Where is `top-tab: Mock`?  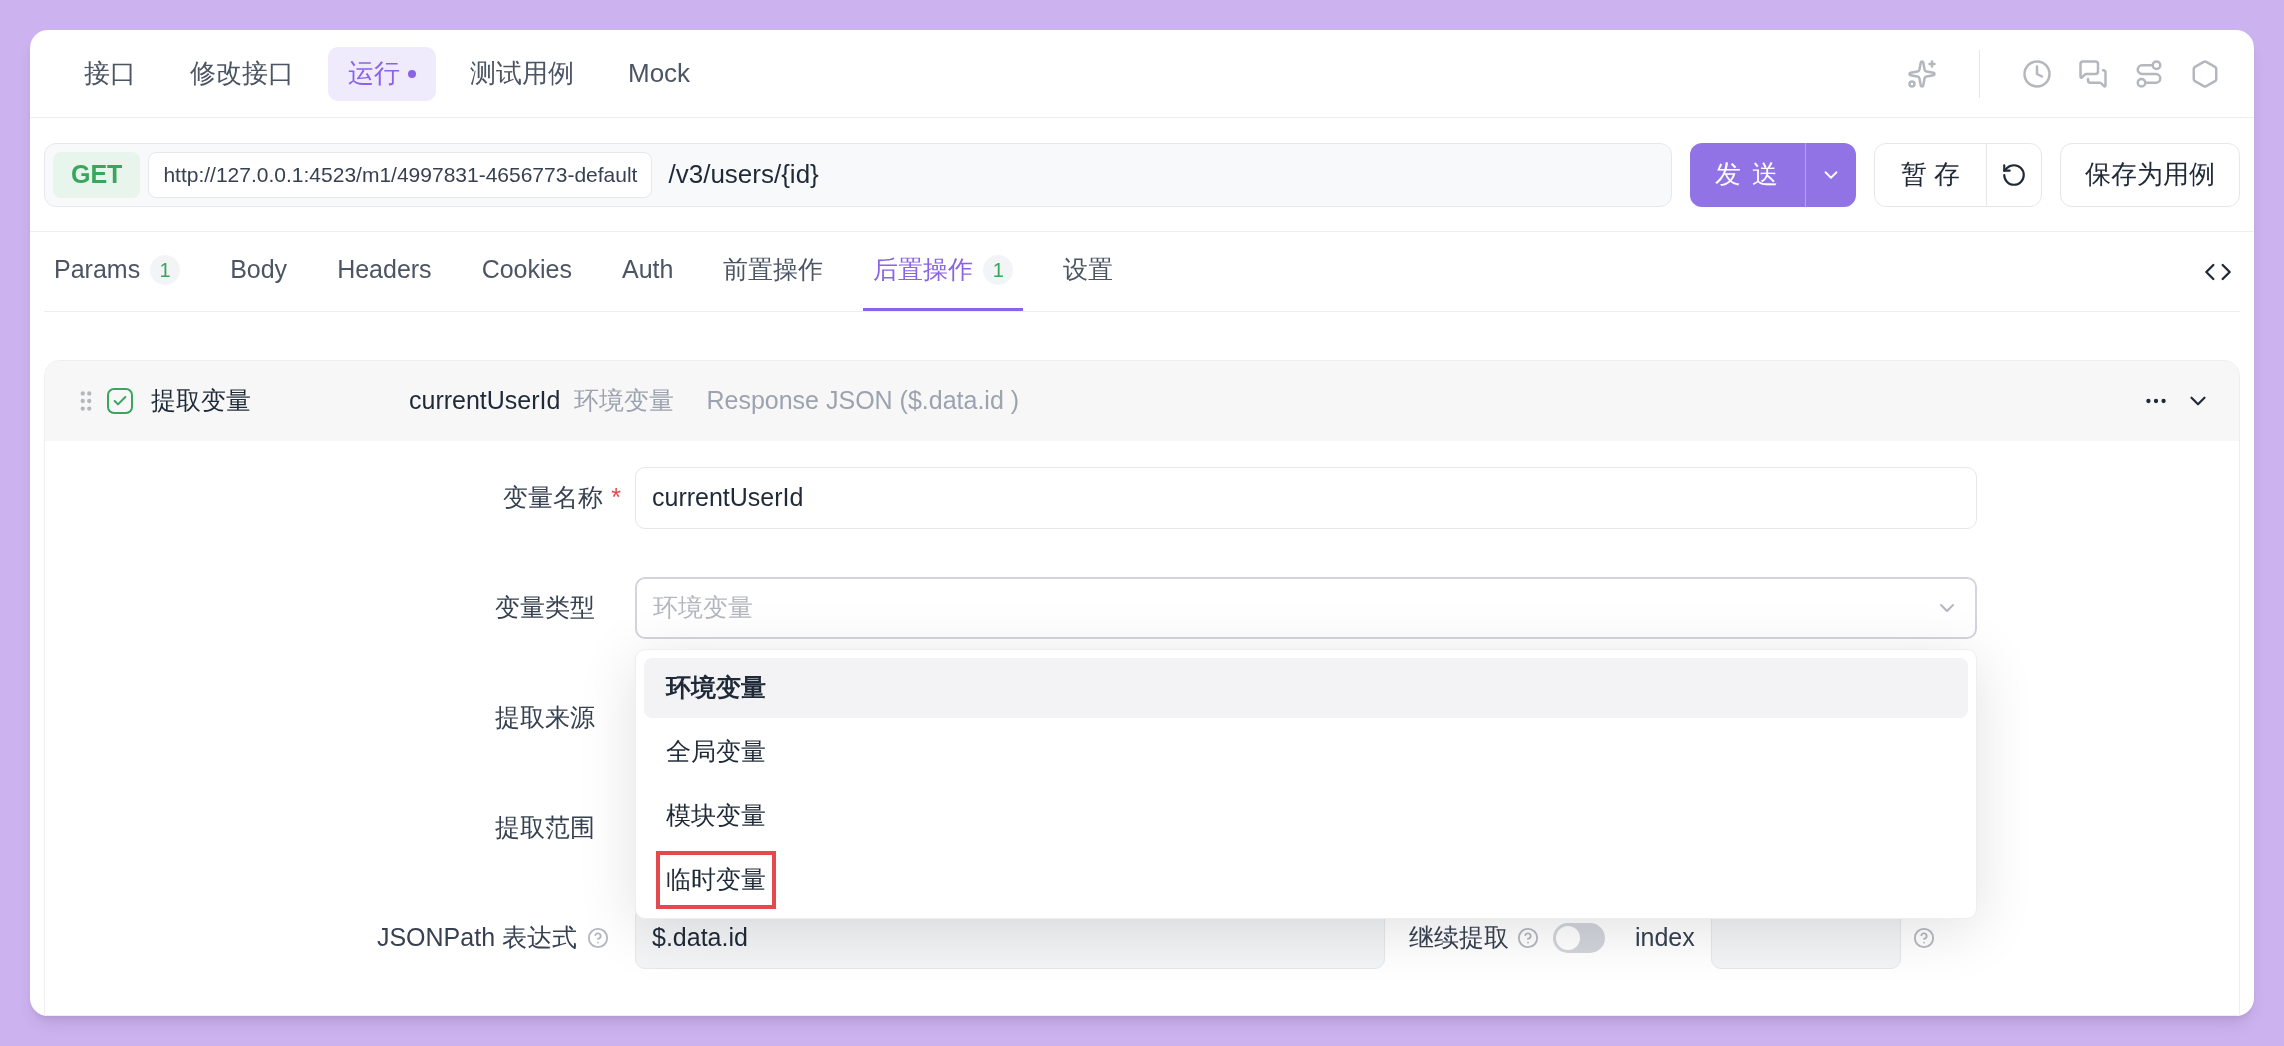 top-tab: Mock is located at coordinates (659, 73).